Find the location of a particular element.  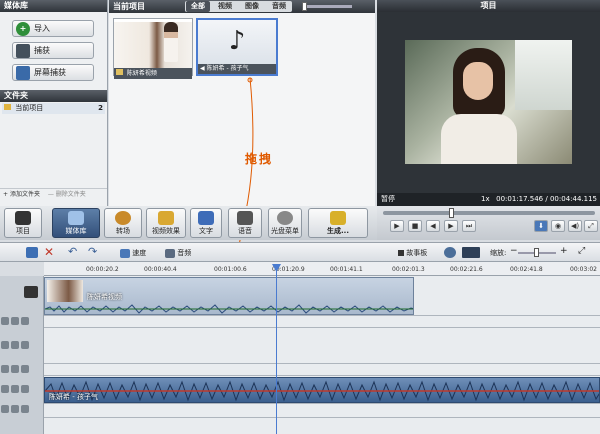

redo-icon: ↷ is located at coordinates (92, 251).